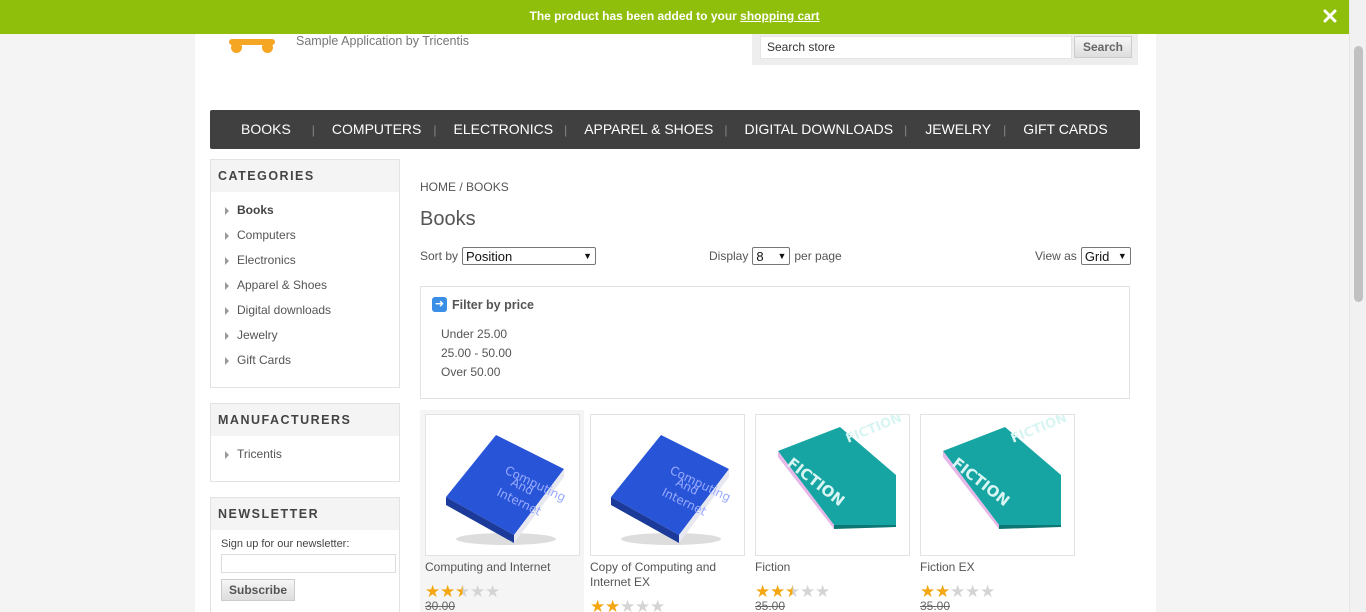  Describe the element at coordinates (995, 567) in the screenshot. I see `product-title: Fiction EX` at that location.